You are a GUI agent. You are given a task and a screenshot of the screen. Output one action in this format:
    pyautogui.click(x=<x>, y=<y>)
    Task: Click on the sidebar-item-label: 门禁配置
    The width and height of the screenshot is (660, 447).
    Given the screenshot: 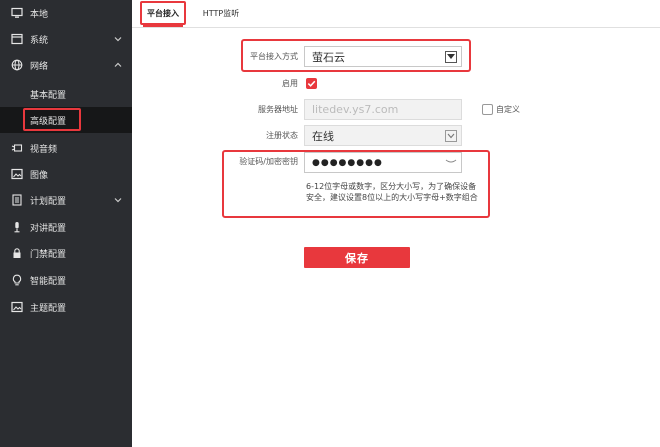 What is the action you would take?
    pyautogui.click(x=48, y=254)
    